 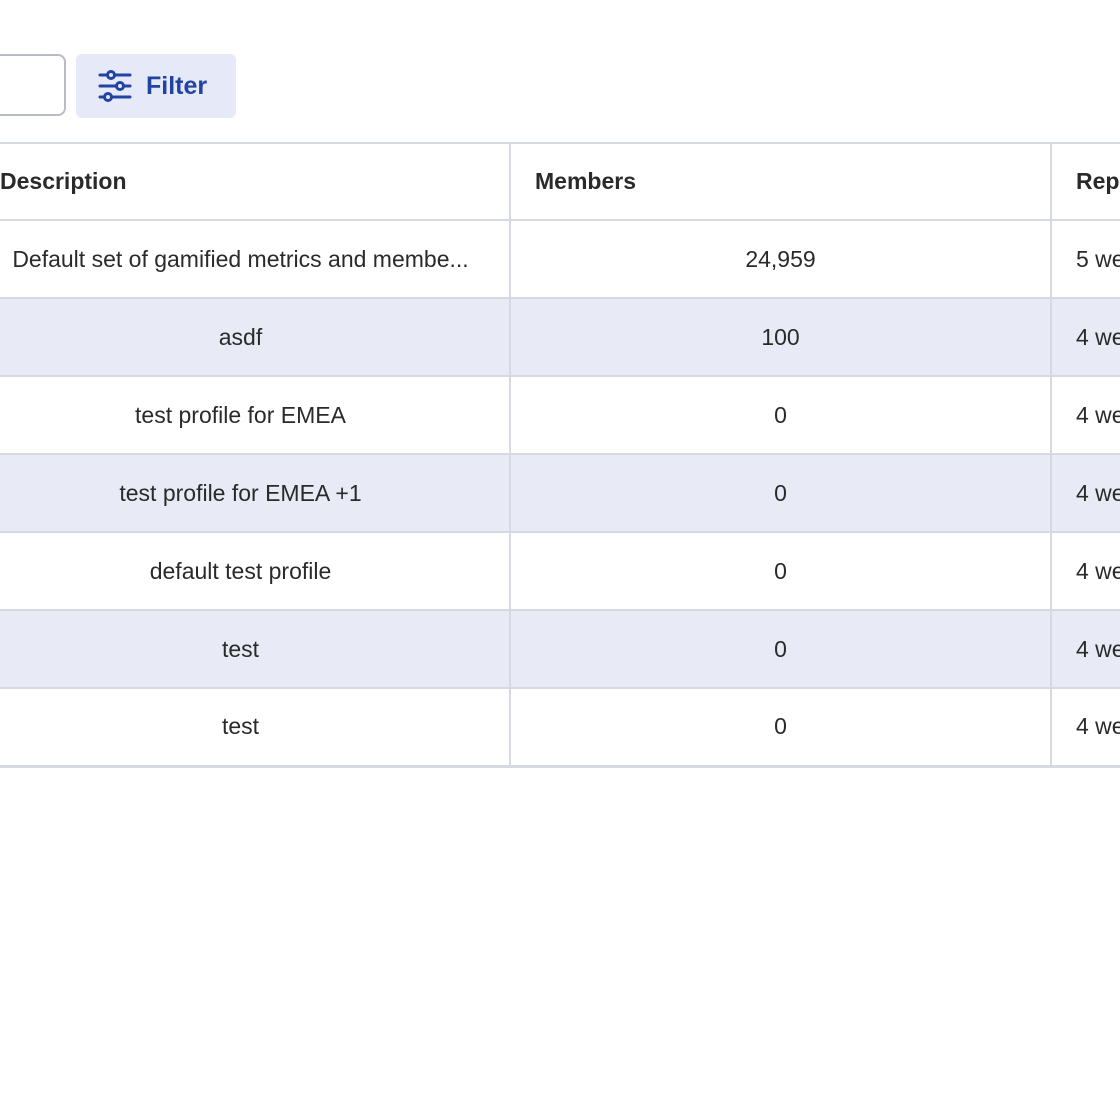 What do you see at coordinates (33, 85) in the screenshot?
I see `search-input` at bounding box center [33, 85].